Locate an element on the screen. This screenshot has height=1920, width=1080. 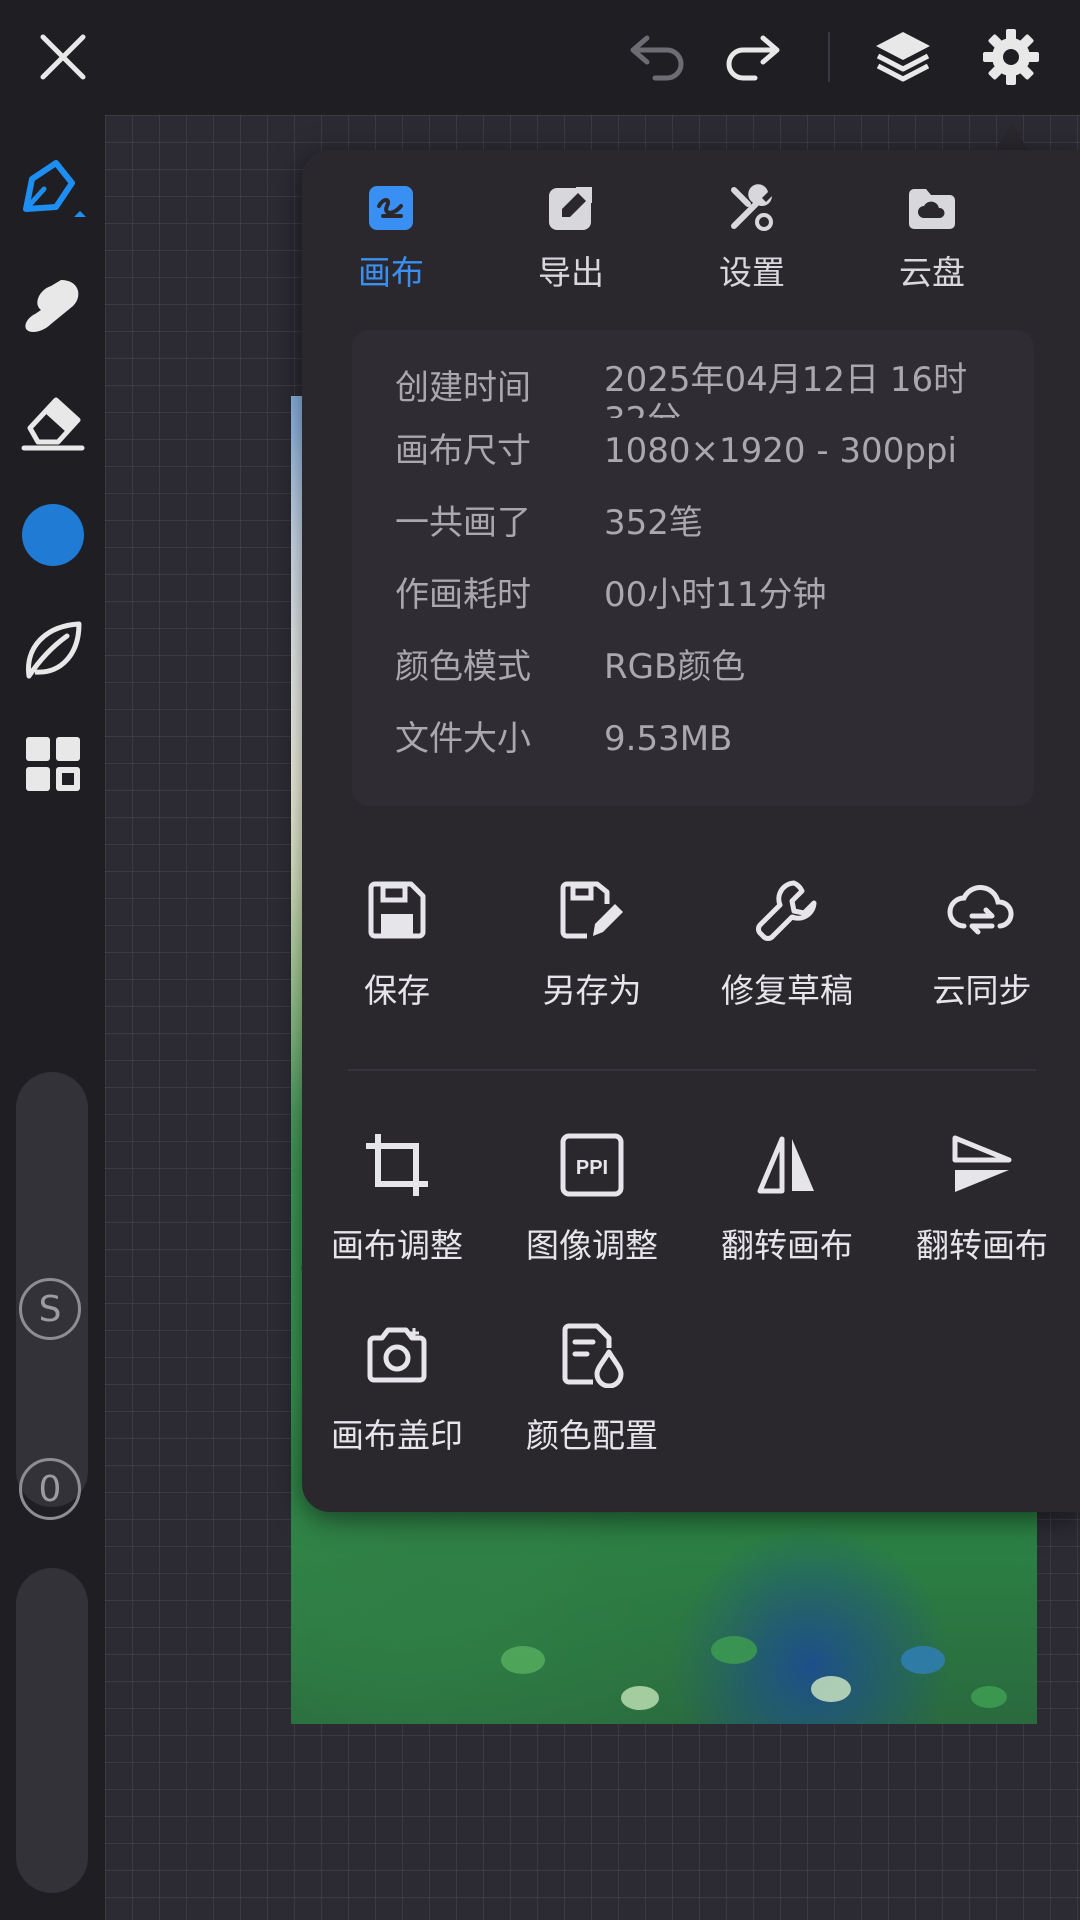
save-as-button: 另存为 is located at coordinates (592, 941).